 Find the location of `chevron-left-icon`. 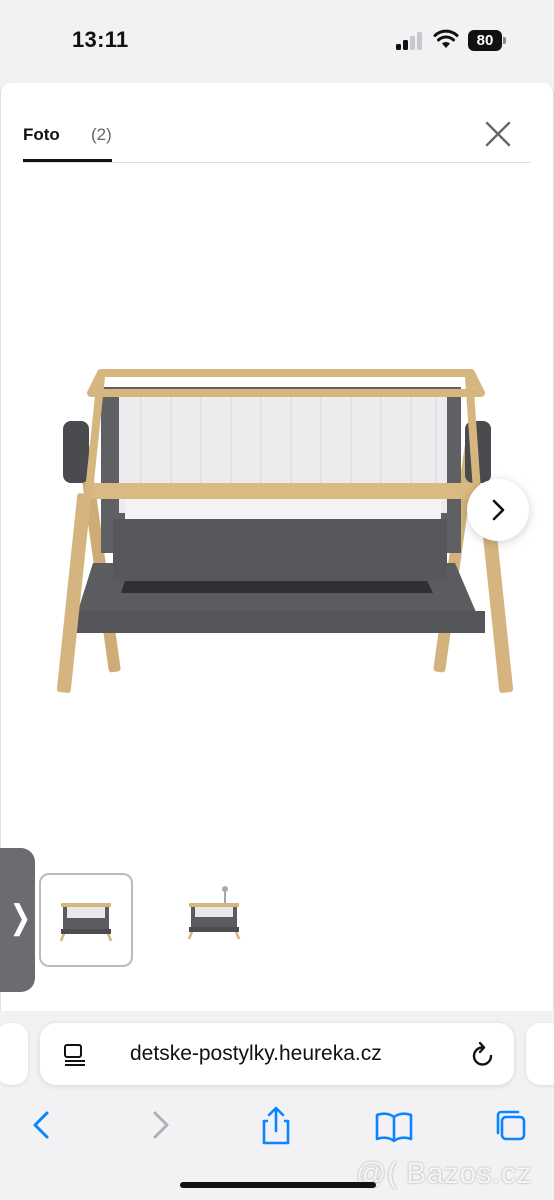

chevron-left-icon is located at coordinates (41, 1125).